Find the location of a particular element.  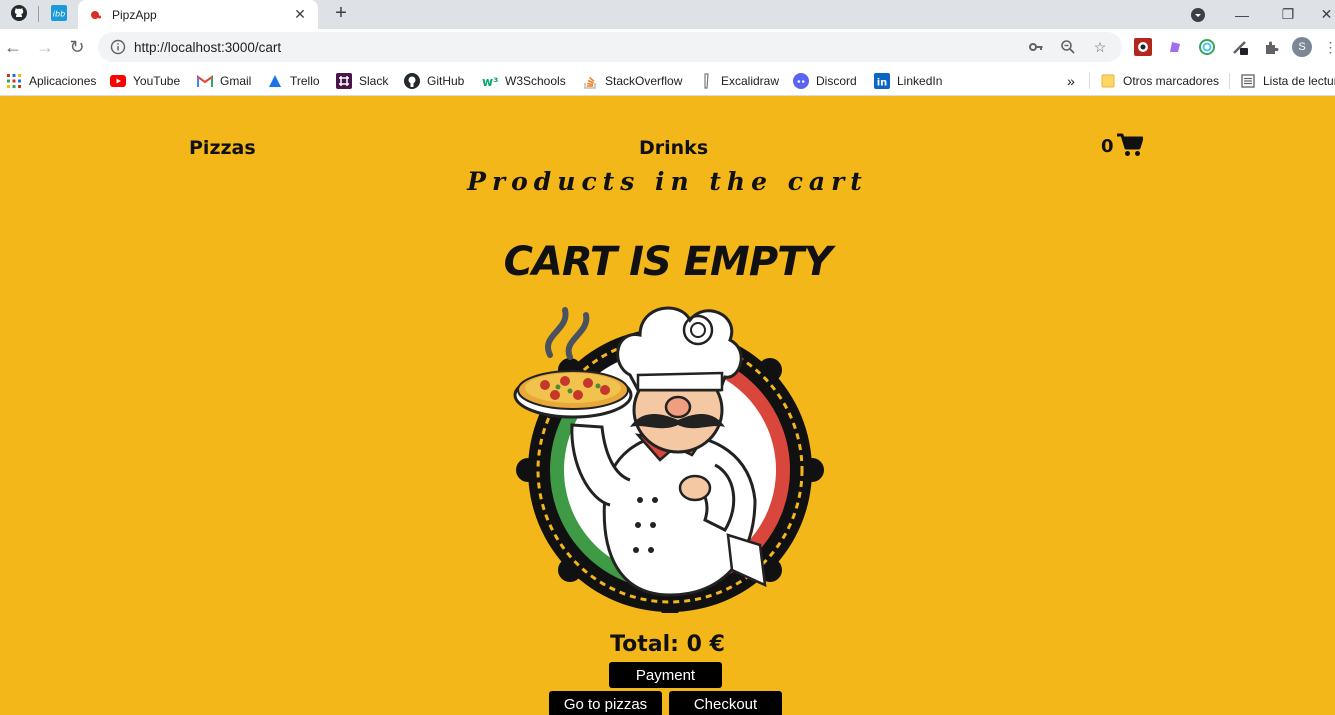

checkout-button: Checkout is located at coordinates (725, 703).